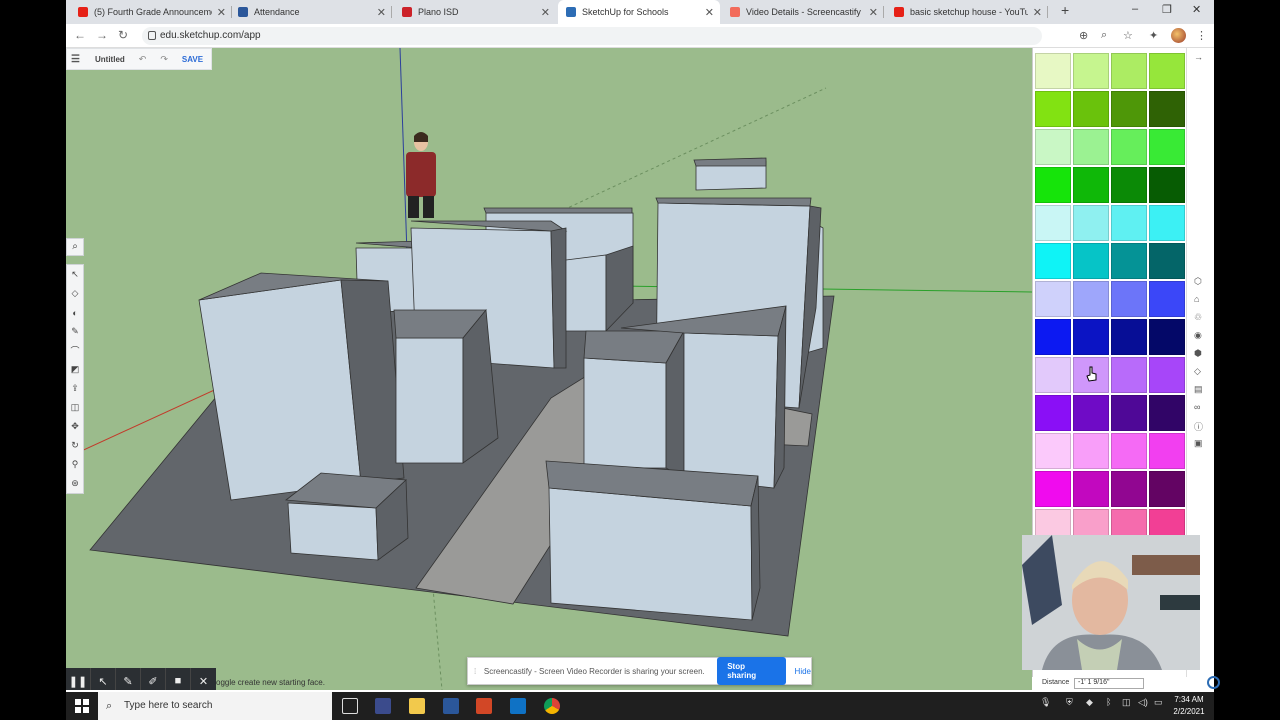 Image resolution: width=1280 pixels, height=720 pixels. Describe the element at coordinates (311, 12) in the screenshot. I see `browser-tab: Attendance ✕` at that location.